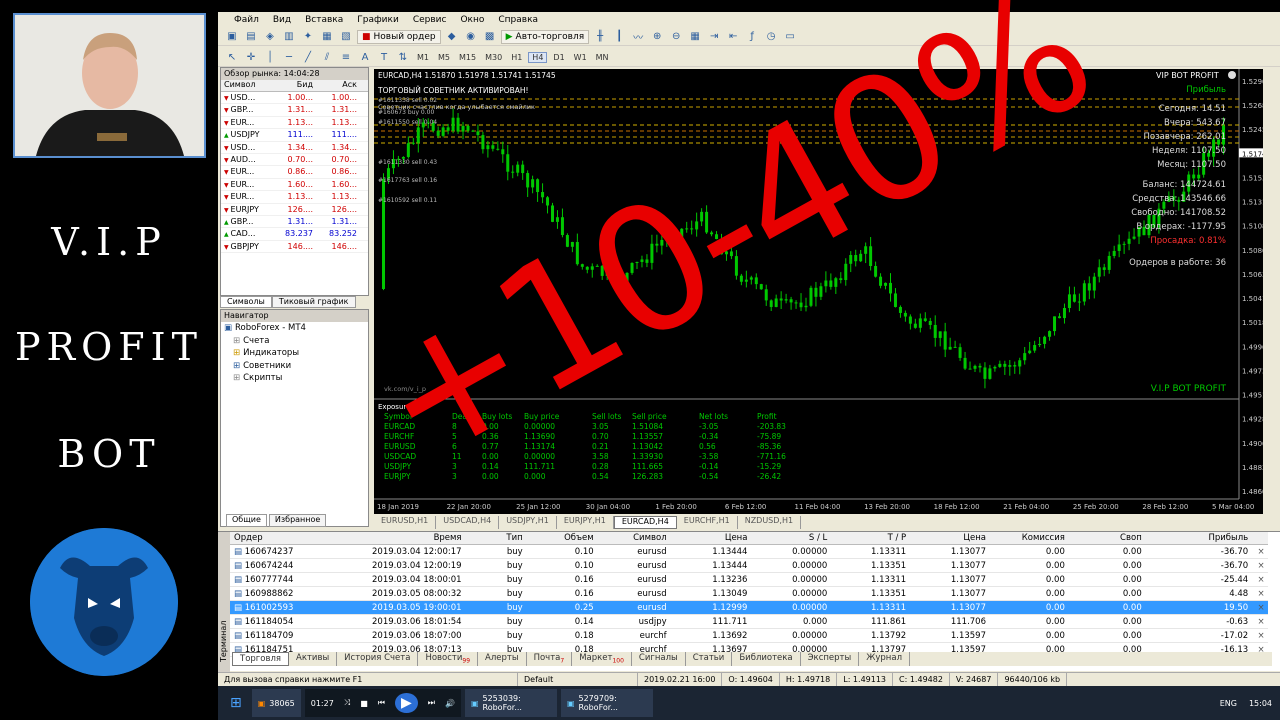  I want to click on chart-tab: EURJPY,H1, so click(585, 522).